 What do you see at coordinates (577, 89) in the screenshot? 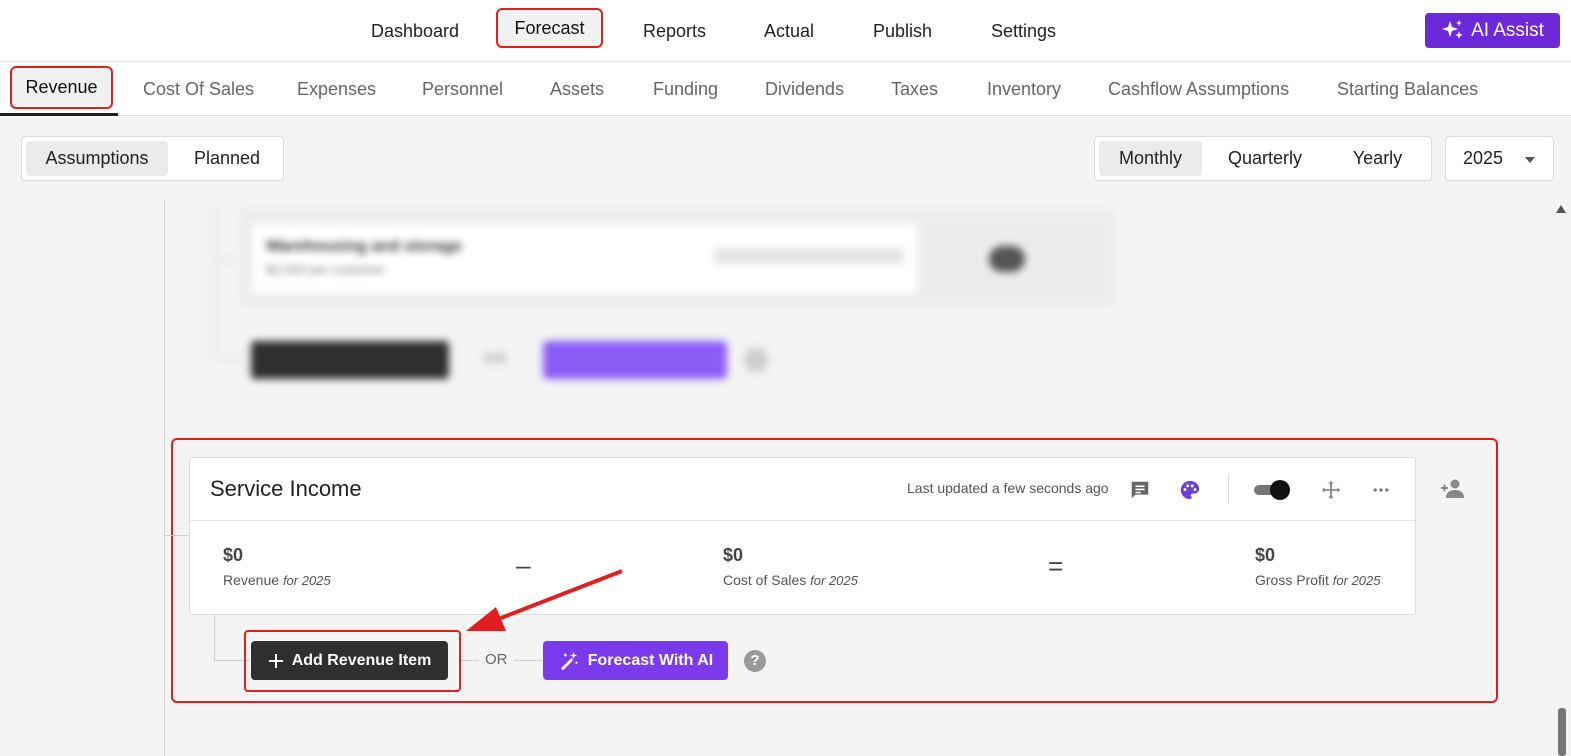
I see `tab-assets: Assets` at bounding box center [577, 89].